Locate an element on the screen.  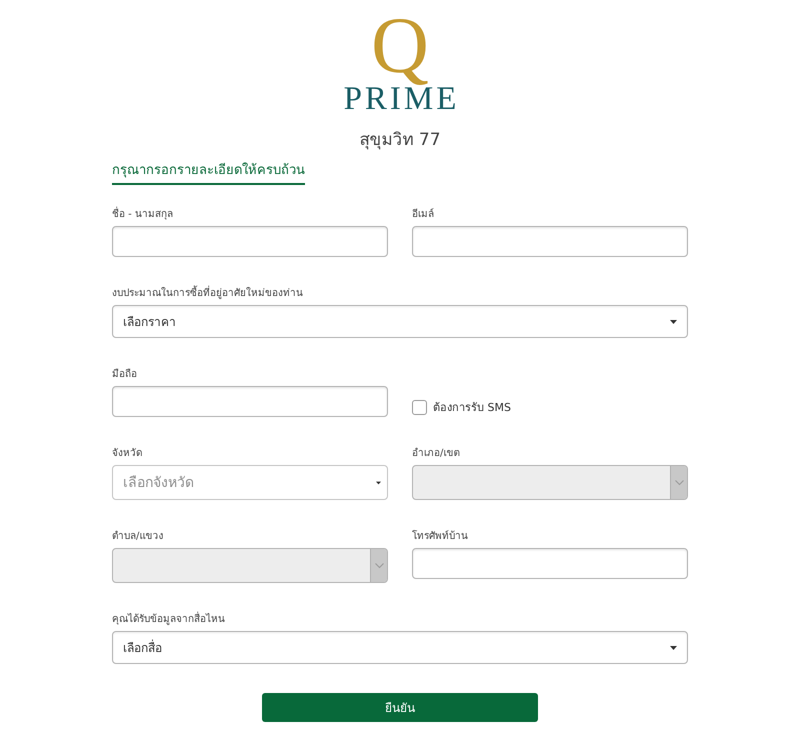
dropdown: เลือกสื่อ is located at coordinates (400, 647).